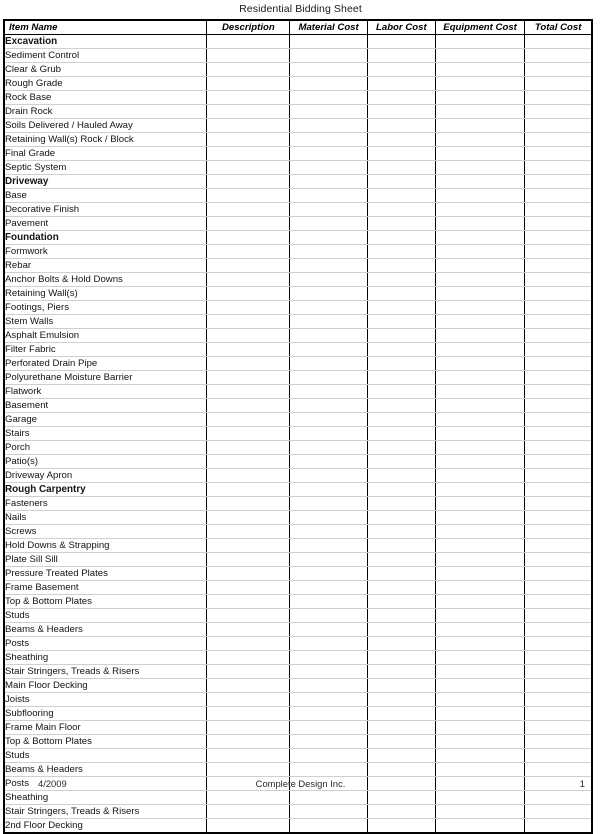 The width and height of the screenshot is (601, 834). Describe the element at coordinates (298, 489) in the screenshot. I see `table-section-row: Rough Carpentry` at that location.